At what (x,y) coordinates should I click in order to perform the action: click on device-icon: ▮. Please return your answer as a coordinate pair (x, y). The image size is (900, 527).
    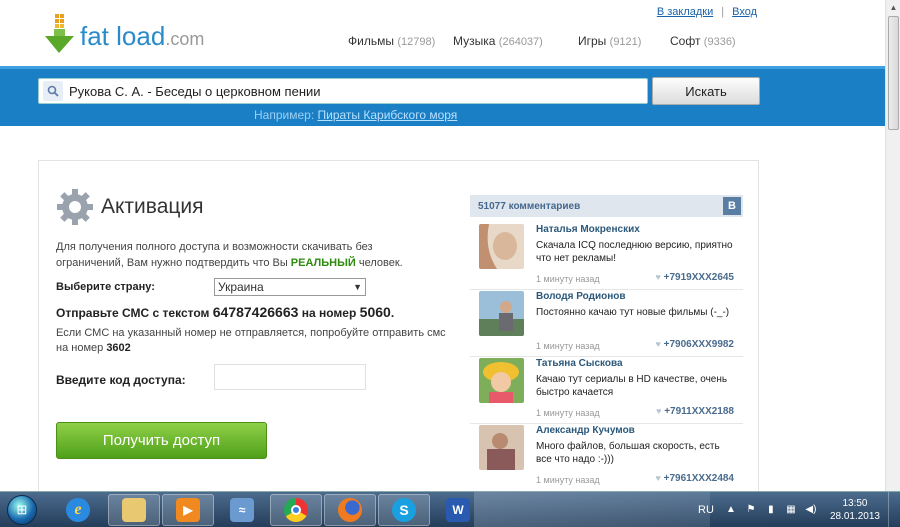
    Looking at the image, I should click on (771, 510).